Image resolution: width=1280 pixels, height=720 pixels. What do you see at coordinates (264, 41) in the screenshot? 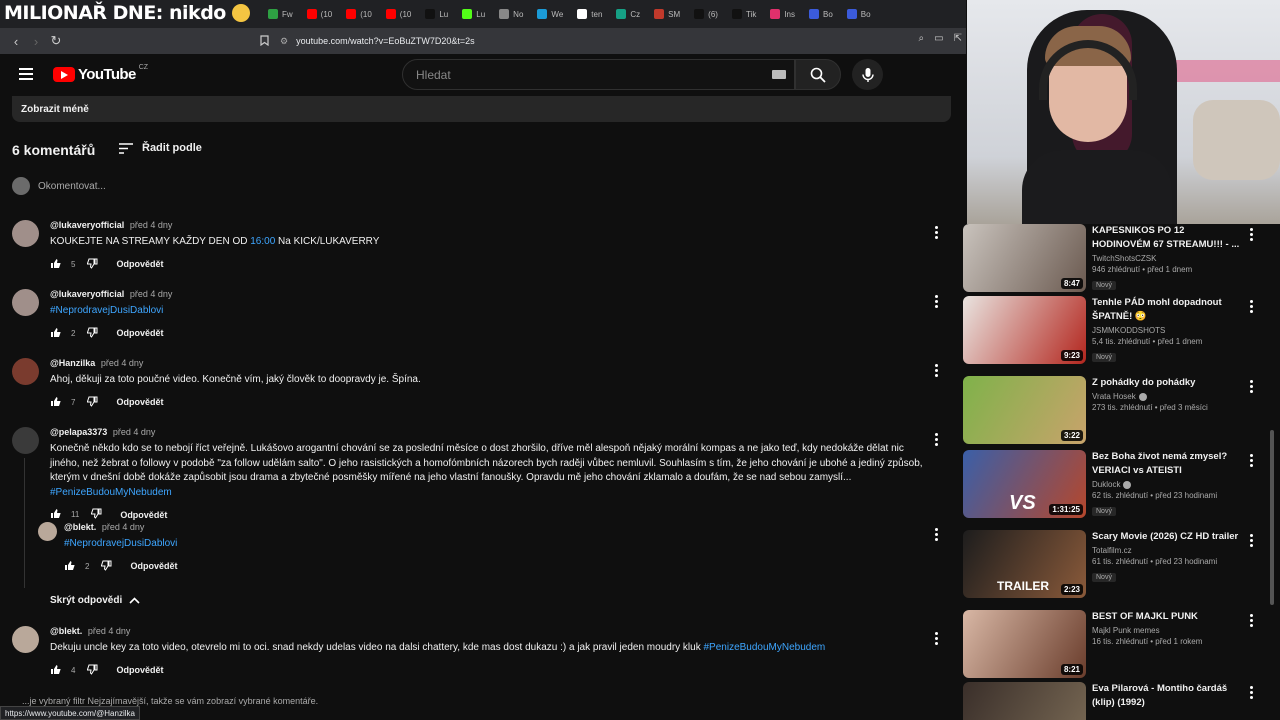
I see `bookmark-icon` at bounding box center [264, 41].